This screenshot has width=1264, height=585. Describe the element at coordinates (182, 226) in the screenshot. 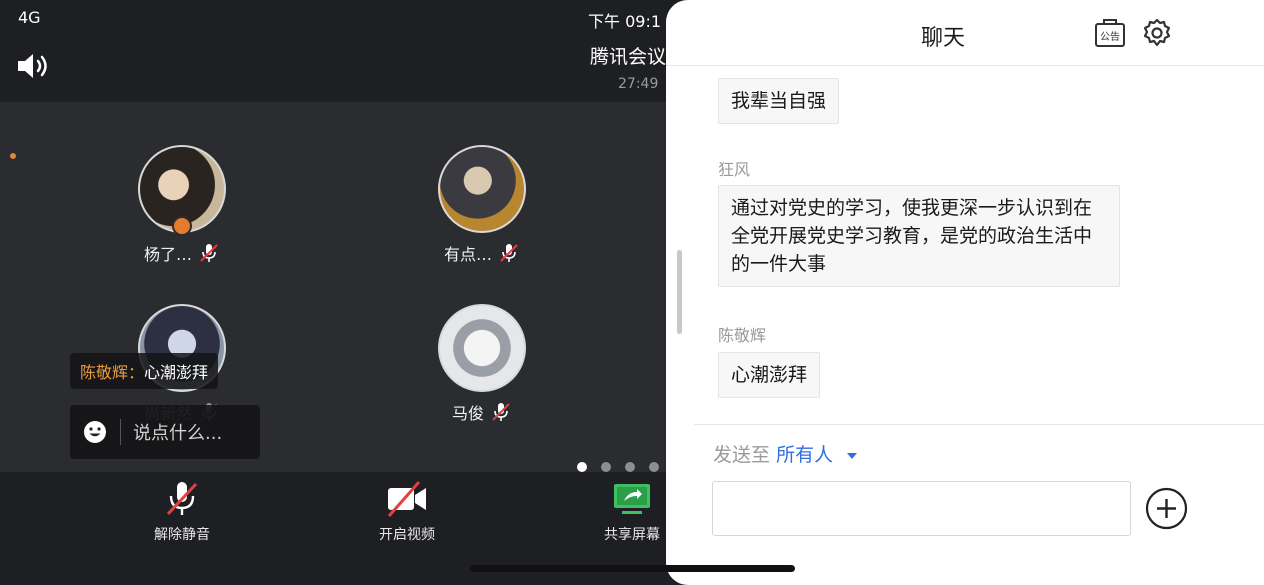

I see `host-icon` at that location.